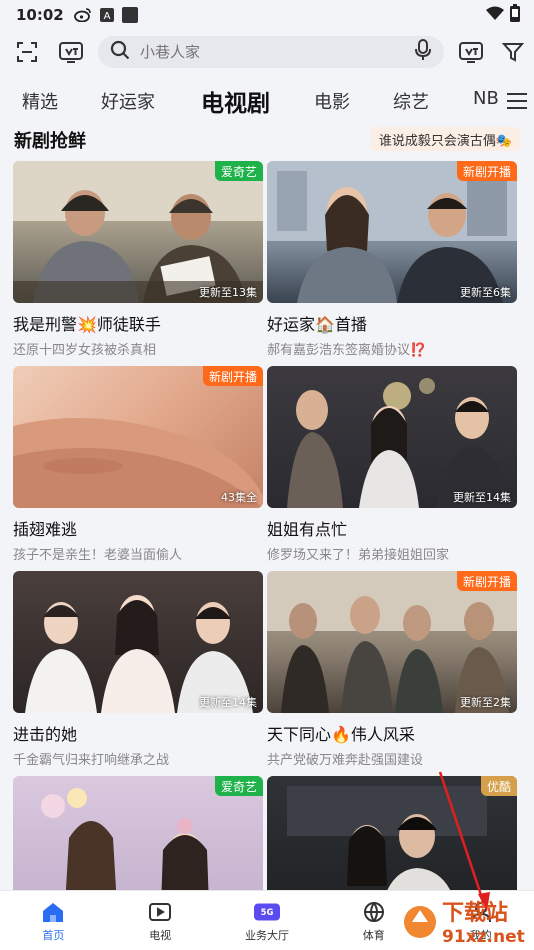  I want to click on microphone-icon, so click(423, 52).